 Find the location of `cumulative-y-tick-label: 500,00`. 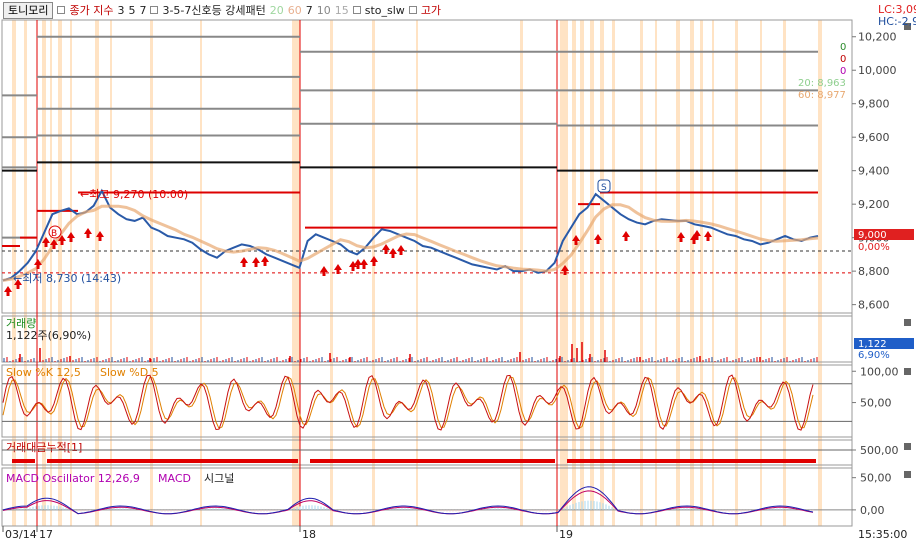

cumulative-y-tick-label: 500,00 is located at coordinates (879, 450).